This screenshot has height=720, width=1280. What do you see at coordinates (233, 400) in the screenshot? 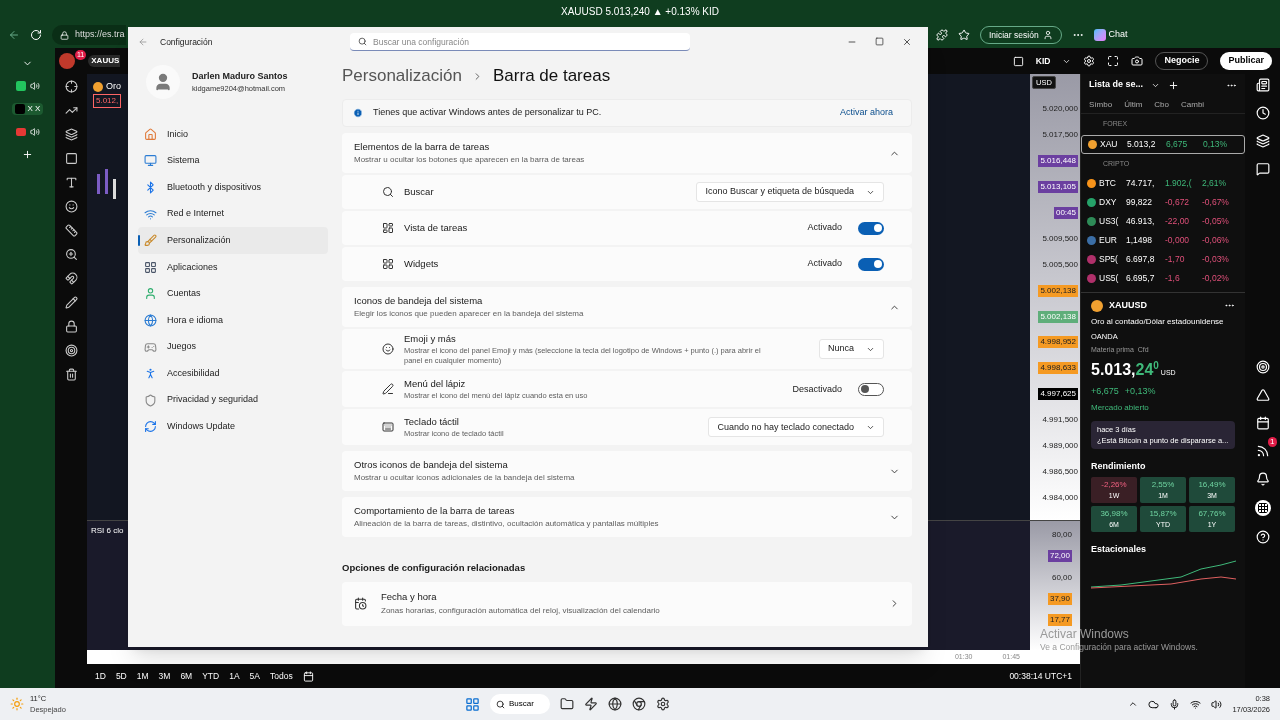
I see `nav-item: Privacidad y seguridad` at bounding box center [233, 400].